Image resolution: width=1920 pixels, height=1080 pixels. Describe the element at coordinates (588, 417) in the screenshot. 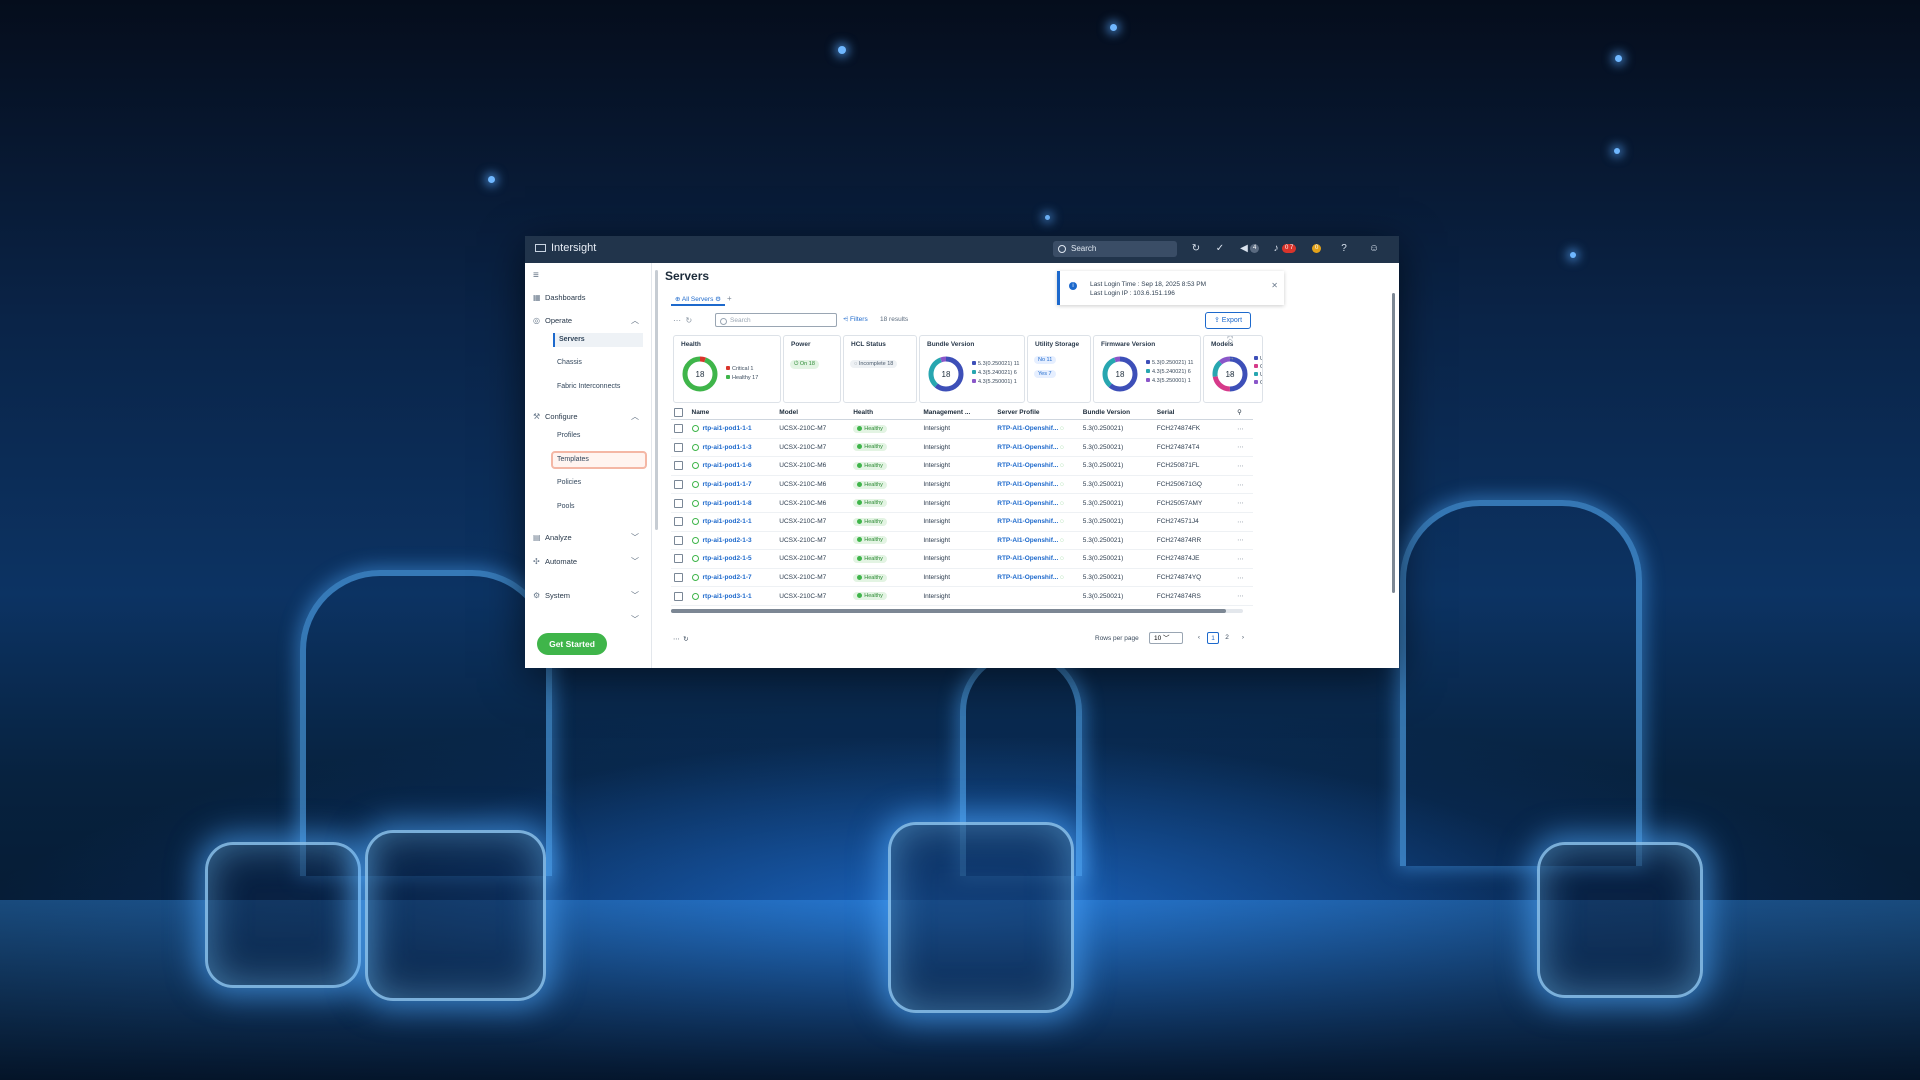

I see `sidebar-item-configure: ⚒ Configure ︿` at that location.